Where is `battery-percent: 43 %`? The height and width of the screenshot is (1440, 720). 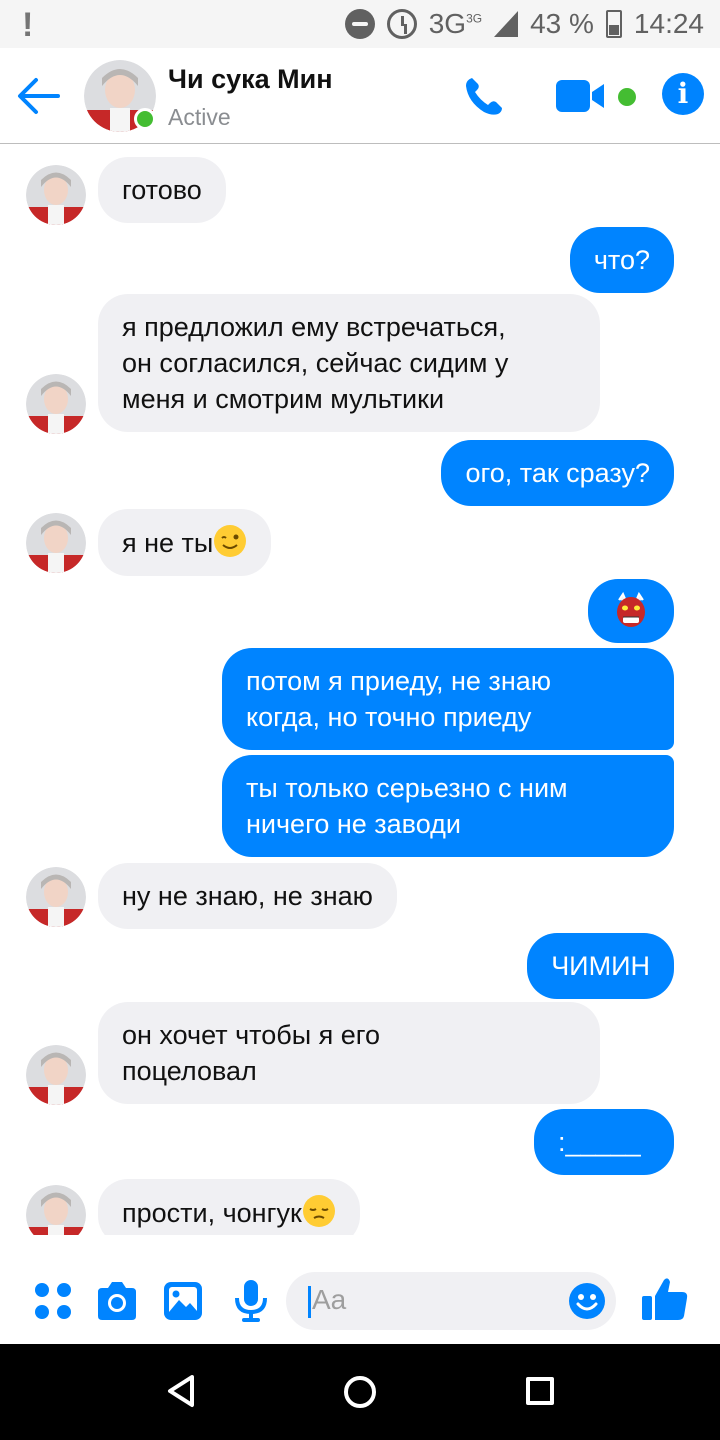
battery-percent: 43 % is located at coordinates (562, 23).